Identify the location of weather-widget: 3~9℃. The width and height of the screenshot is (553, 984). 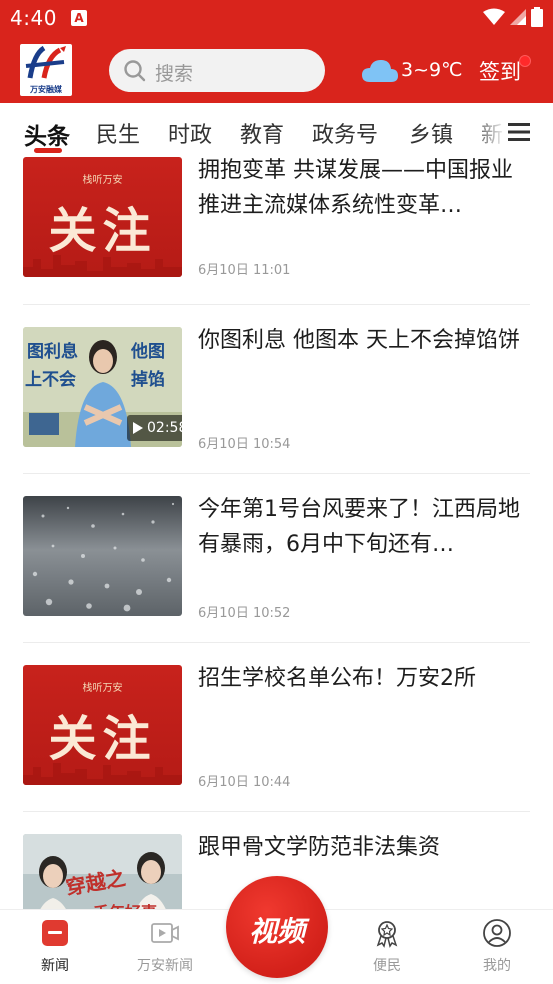
(411, 70).